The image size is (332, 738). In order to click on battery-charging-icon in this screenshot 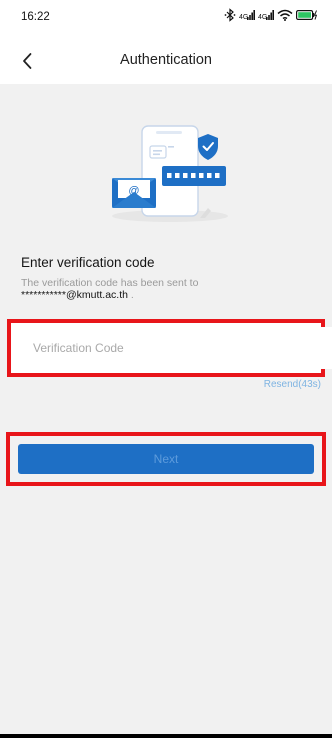, I will do `click(307, 15)`.